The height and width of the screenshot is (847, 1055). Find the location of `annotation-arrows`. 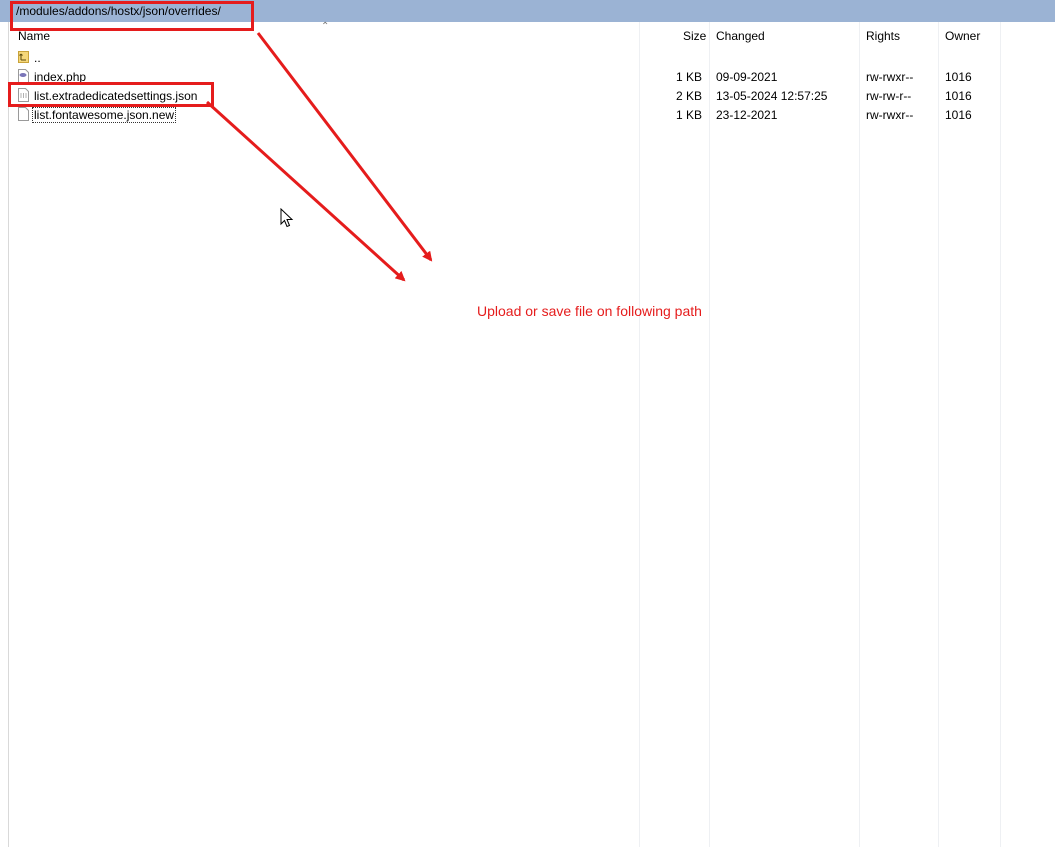

annotation-arrows is located at coordinates (319, 157).